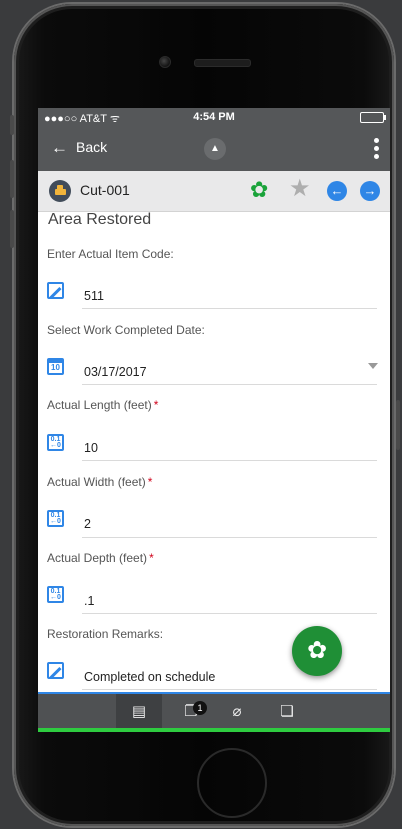 This screenshot has height=829, width=402. Describe the element at coordinates (398, 425) in the screenshot. I see `power-button` at that location.